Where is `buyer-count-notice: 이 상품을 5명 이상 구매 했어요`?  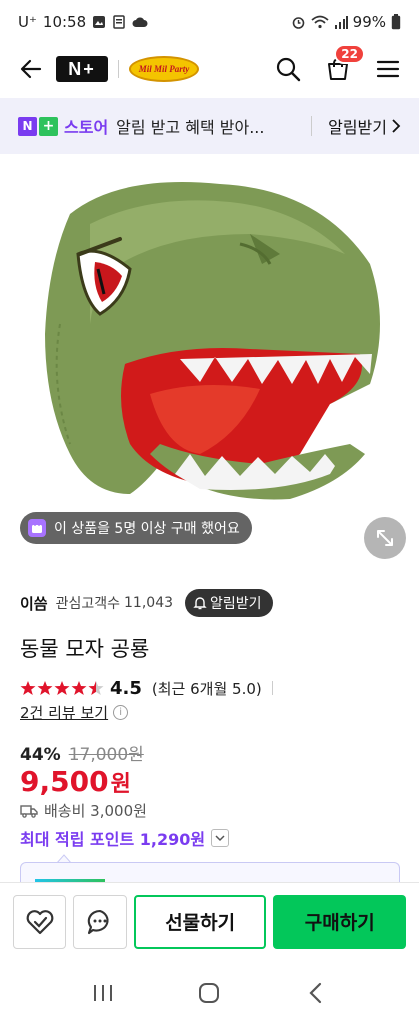
buyer-count-notice: 이 상품을 5명 이상 구매 했어요 is located at coordinates (136, 528).